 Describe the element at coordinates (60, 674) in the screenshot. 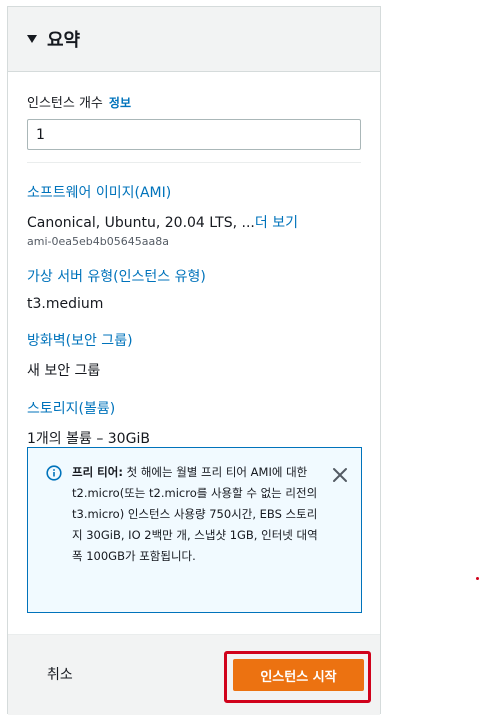

I see `cancel-button: 취소` at that location.